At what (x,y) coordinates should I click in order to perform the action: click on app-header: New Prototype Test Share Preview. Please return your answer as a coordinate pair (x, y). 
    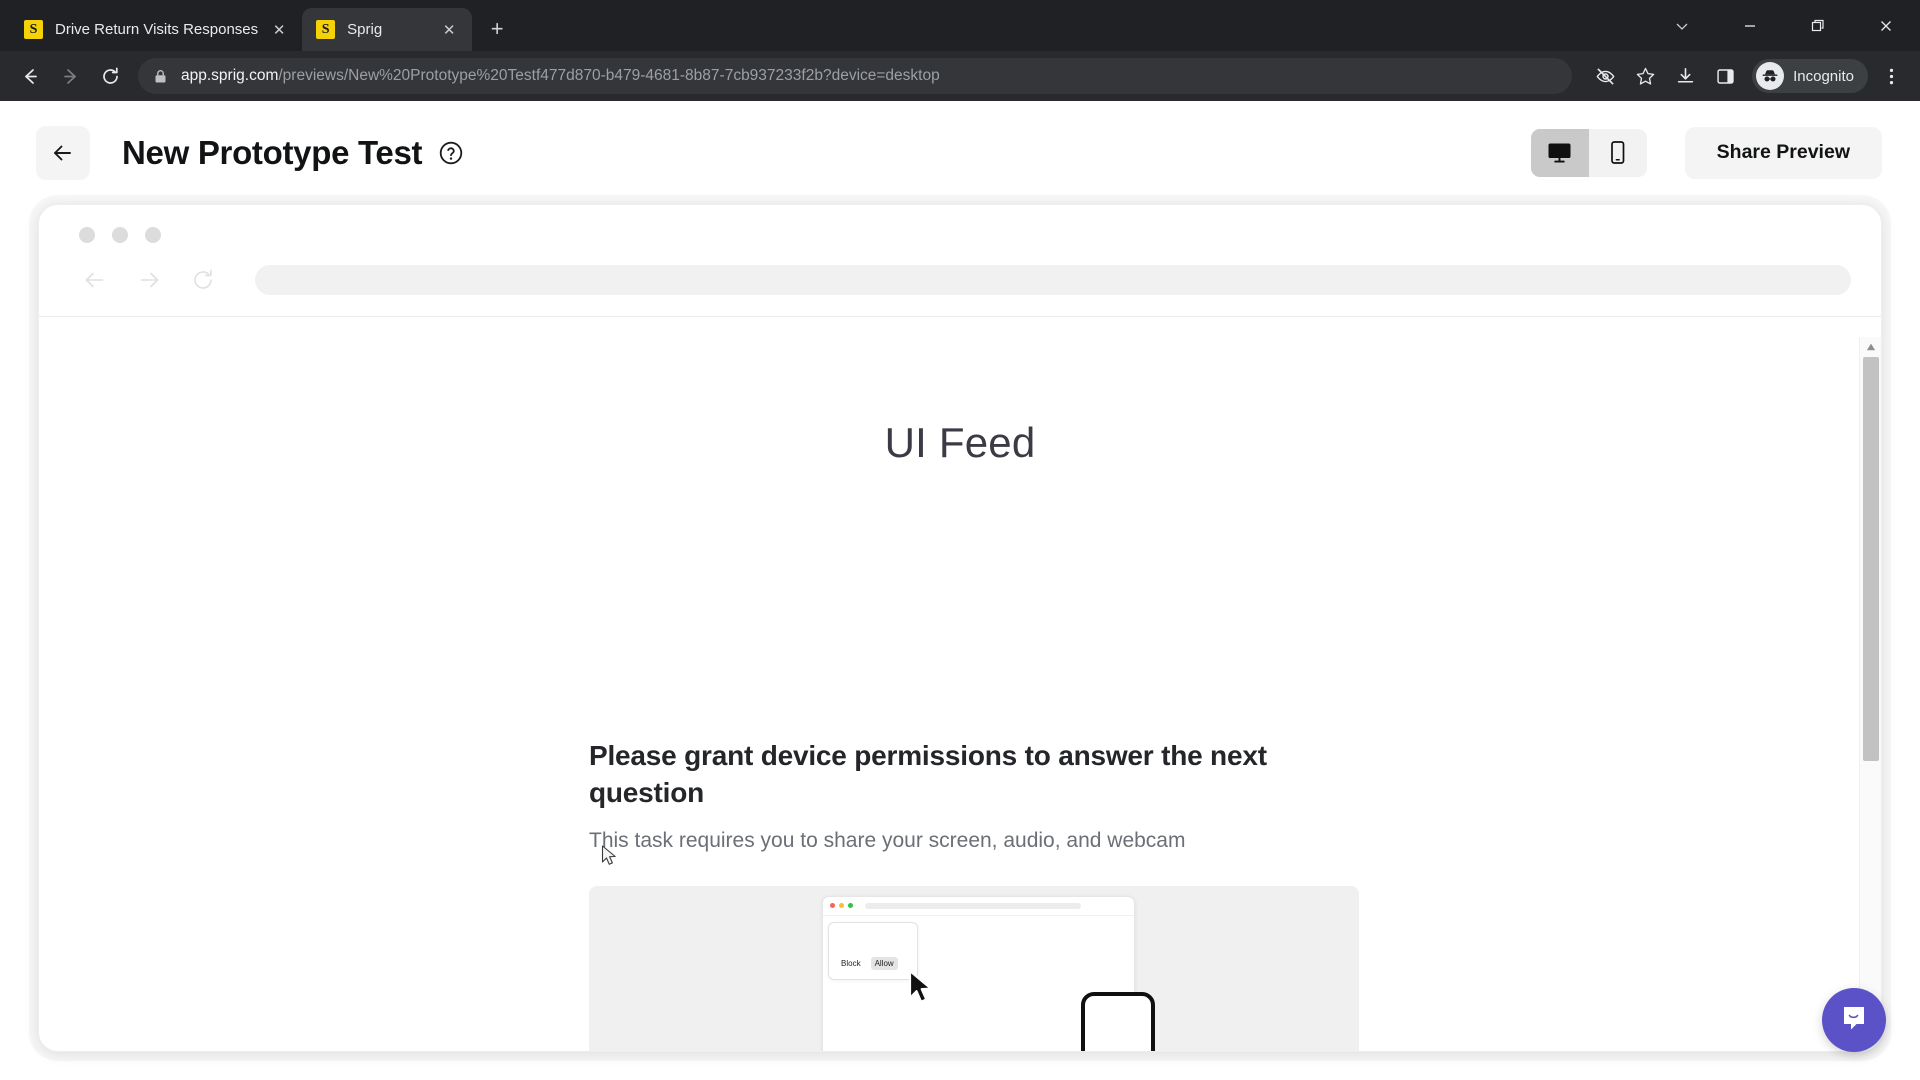
    Looking at the image, I should click on (960, 152).